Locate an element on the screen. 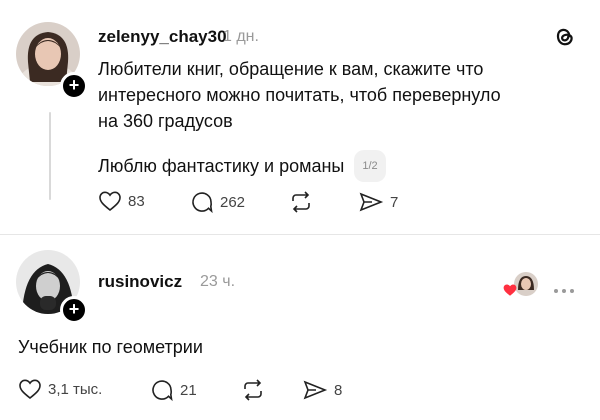 The height and width of the screenshot is (420, 600). reply-username: rusinovicz is located at coordinates (140, 282).